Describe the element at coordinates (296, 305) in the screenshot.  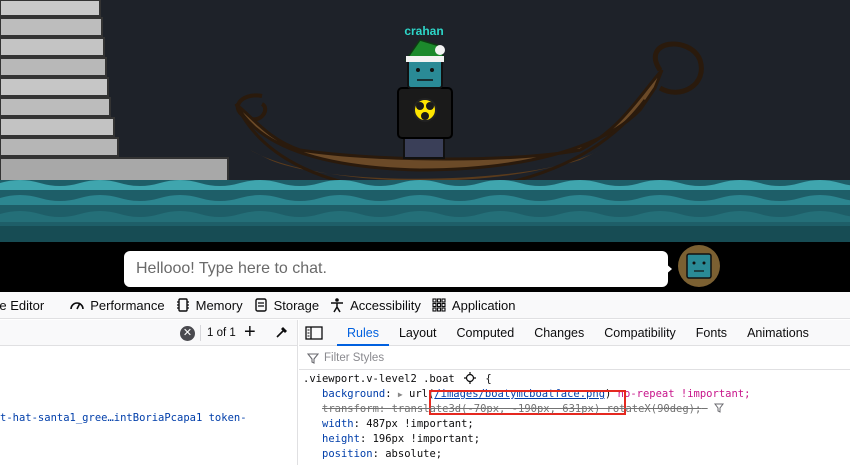
I see `tab-label: Storage` at that location.